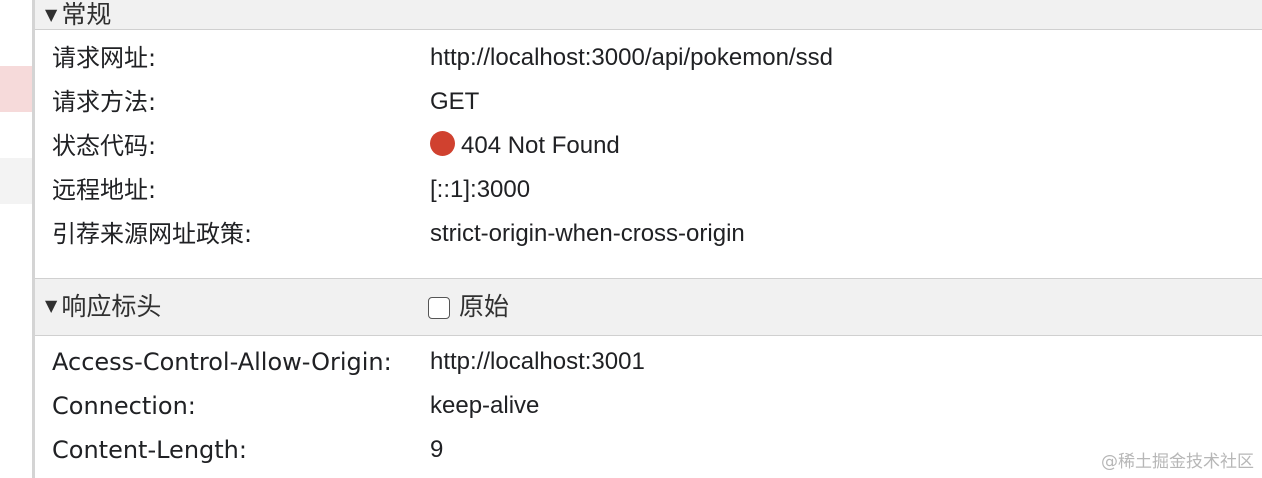 This screenshot has width=1262, height=478. Describe the element at coordinates (104, 146) in the screenshot. I see `status-code-key: 状态代码:` at that location.